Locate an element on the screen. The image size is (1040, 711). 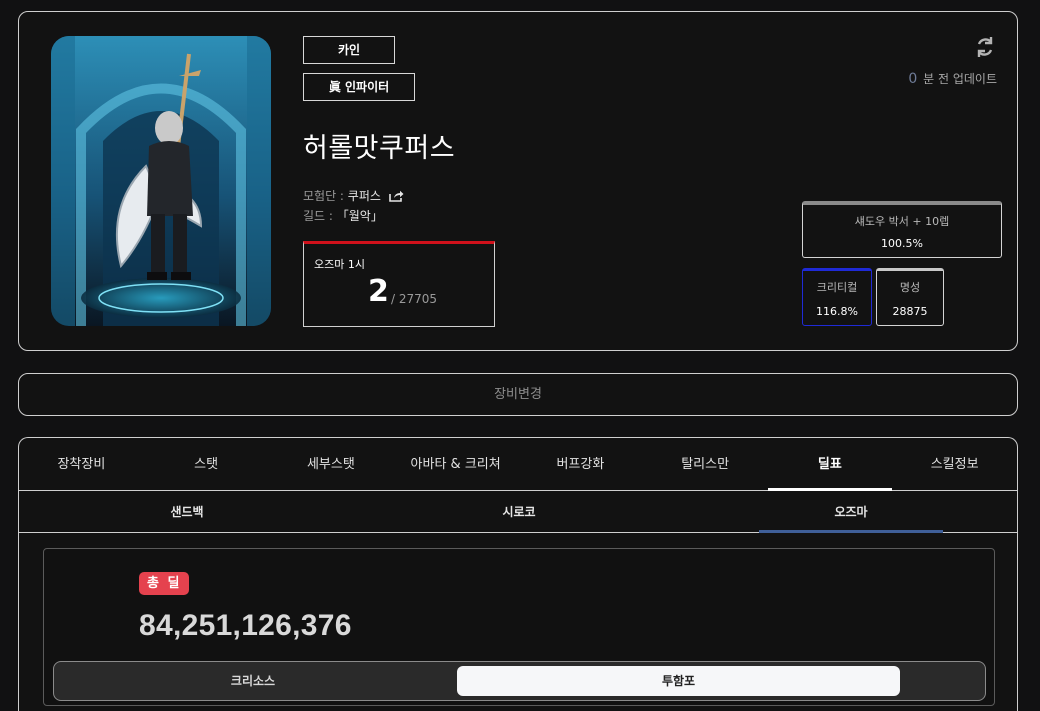
equip-change-label: 장비변경 is located at coordinates (518, 394).